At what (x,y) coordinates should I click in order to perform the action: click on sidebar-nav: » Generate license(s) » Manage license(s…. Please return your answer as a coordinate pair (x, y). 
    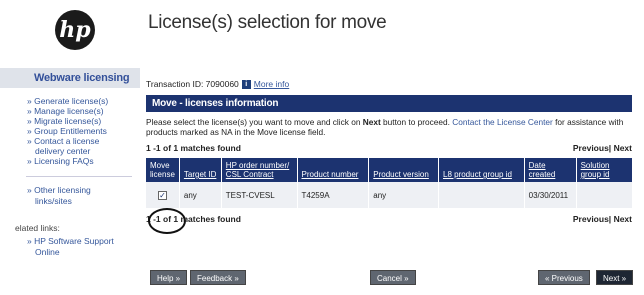
    Looking at the image, I should click on (83, 131).